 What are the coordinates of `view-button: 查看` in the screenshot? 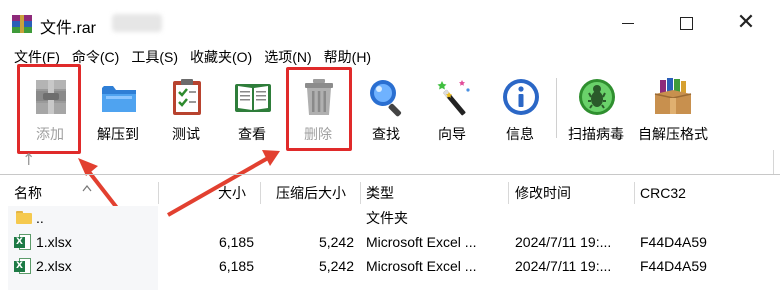 It's located at (252, 108).